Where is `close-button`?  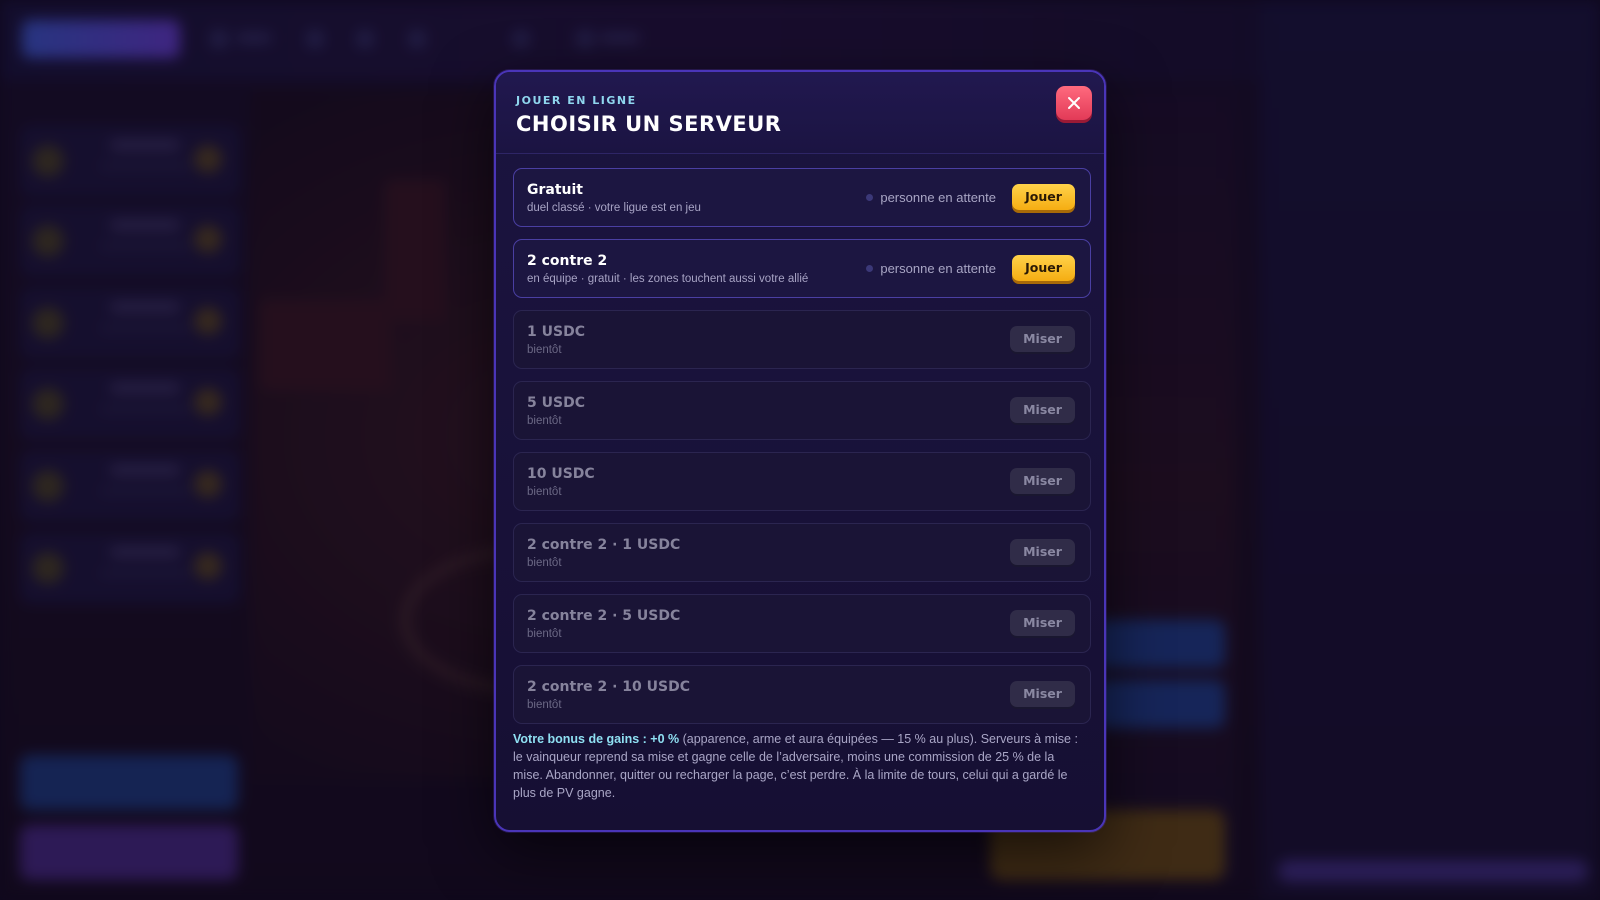
close-button is located at coordinates (1074, 103).